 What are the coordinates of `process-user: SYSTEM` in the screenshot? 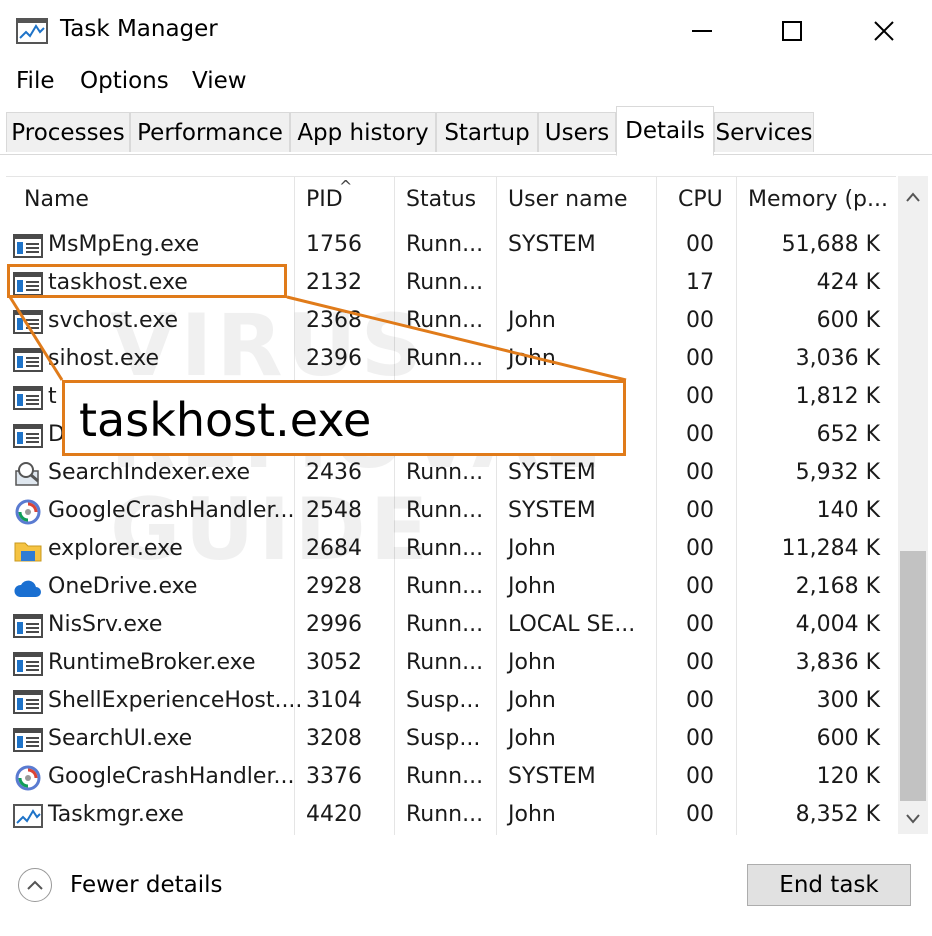 It's located at (552, 510).